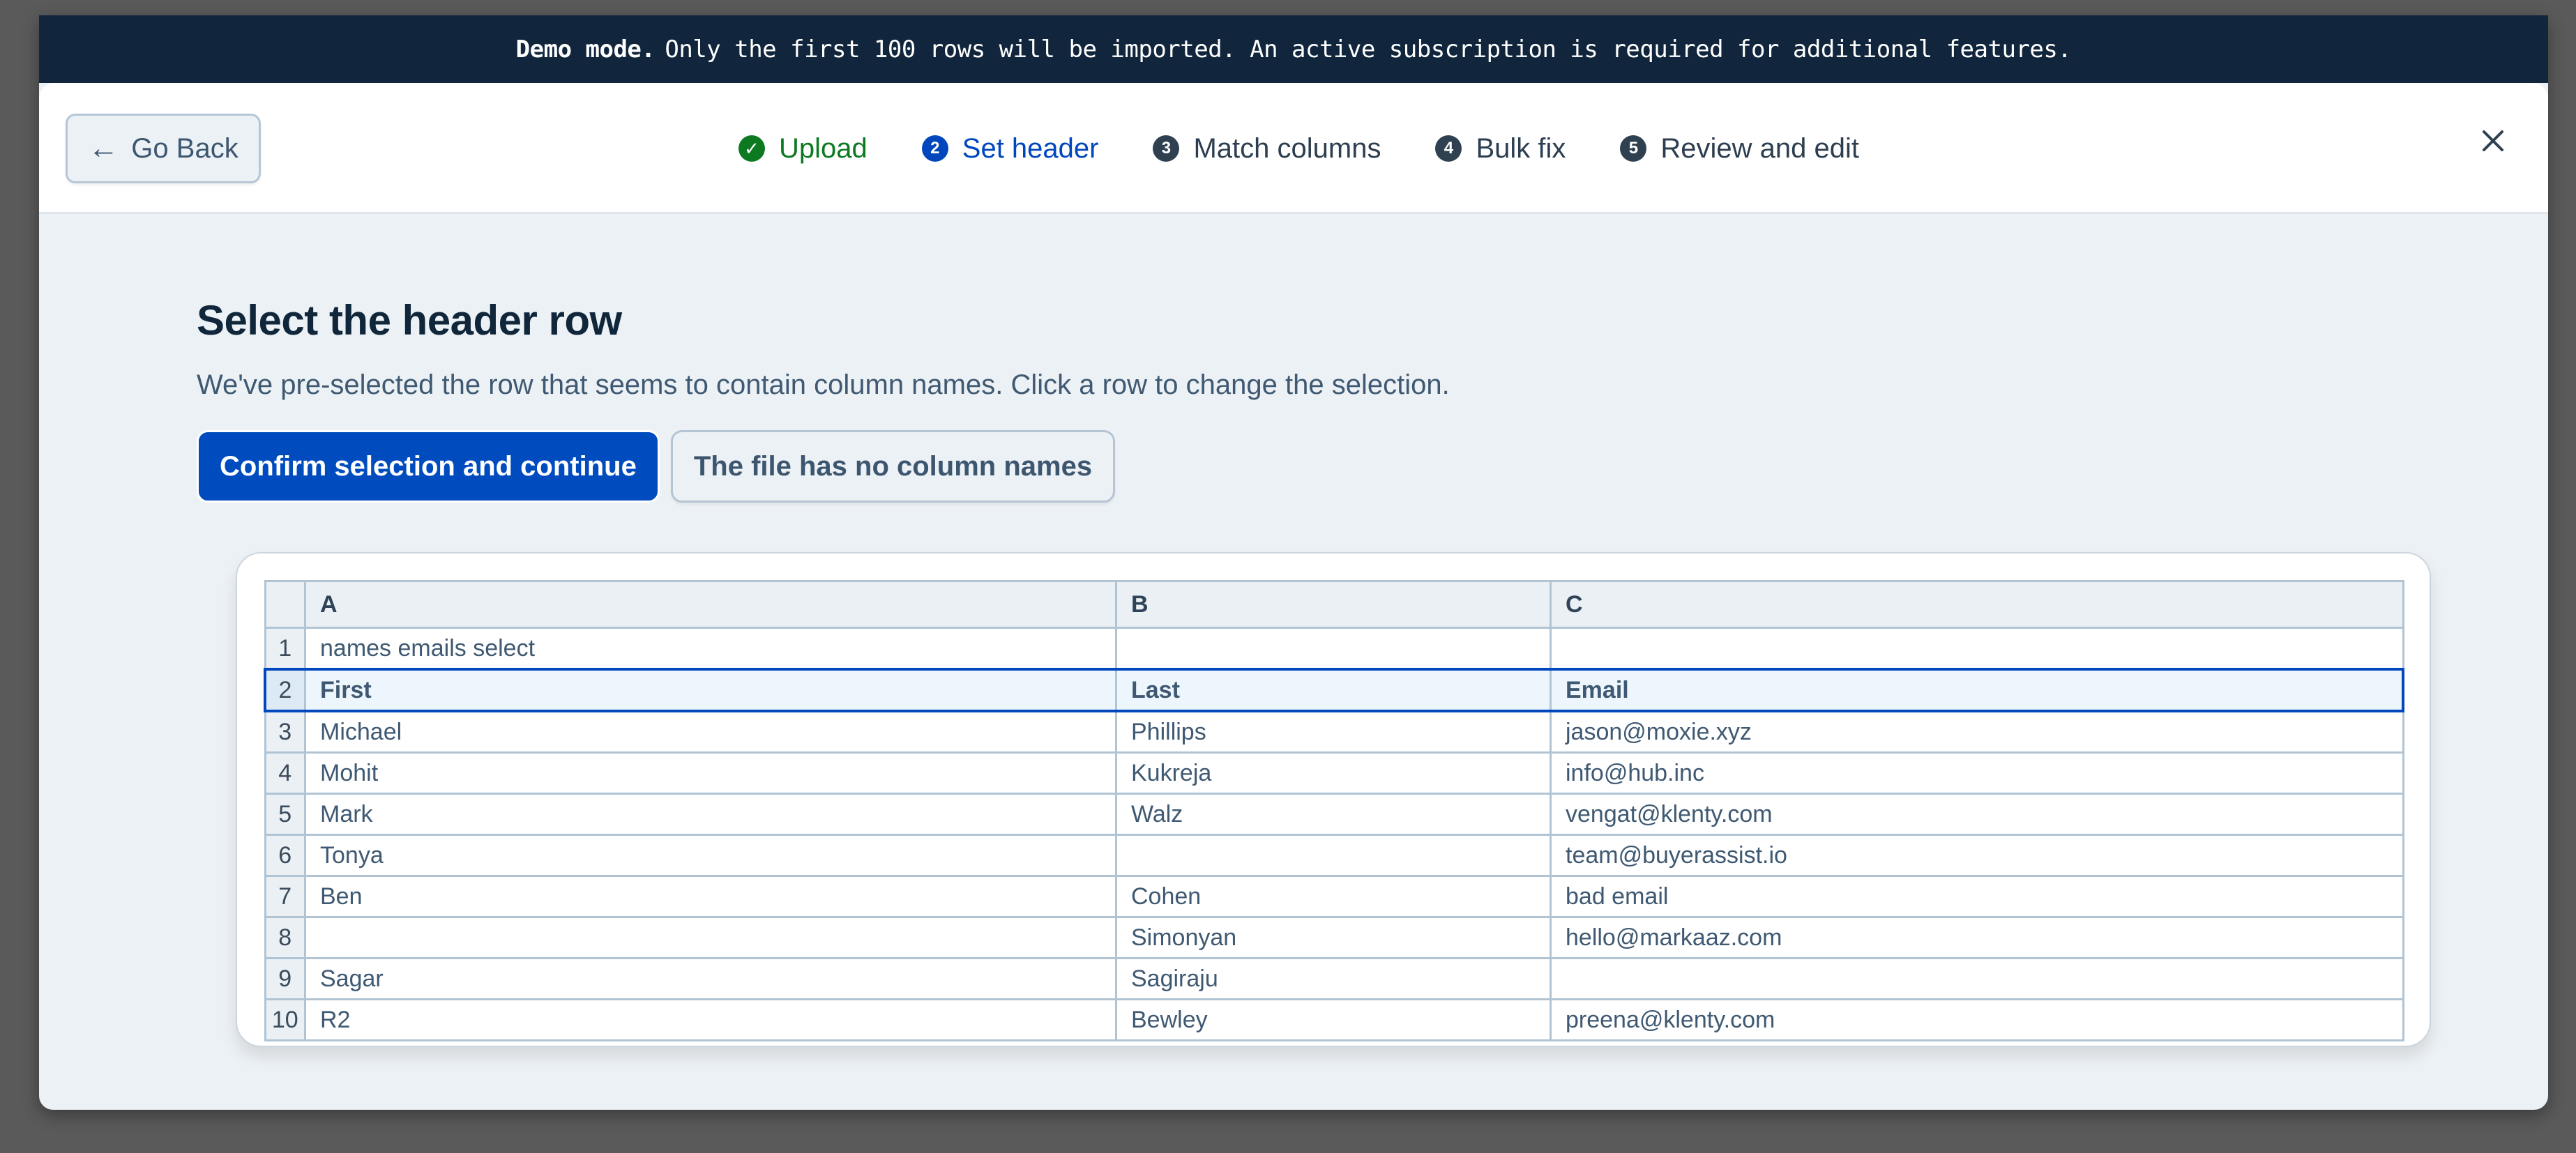  I want to click on step-review-and-edit: 5 Review and edit, so click(1739, 149).